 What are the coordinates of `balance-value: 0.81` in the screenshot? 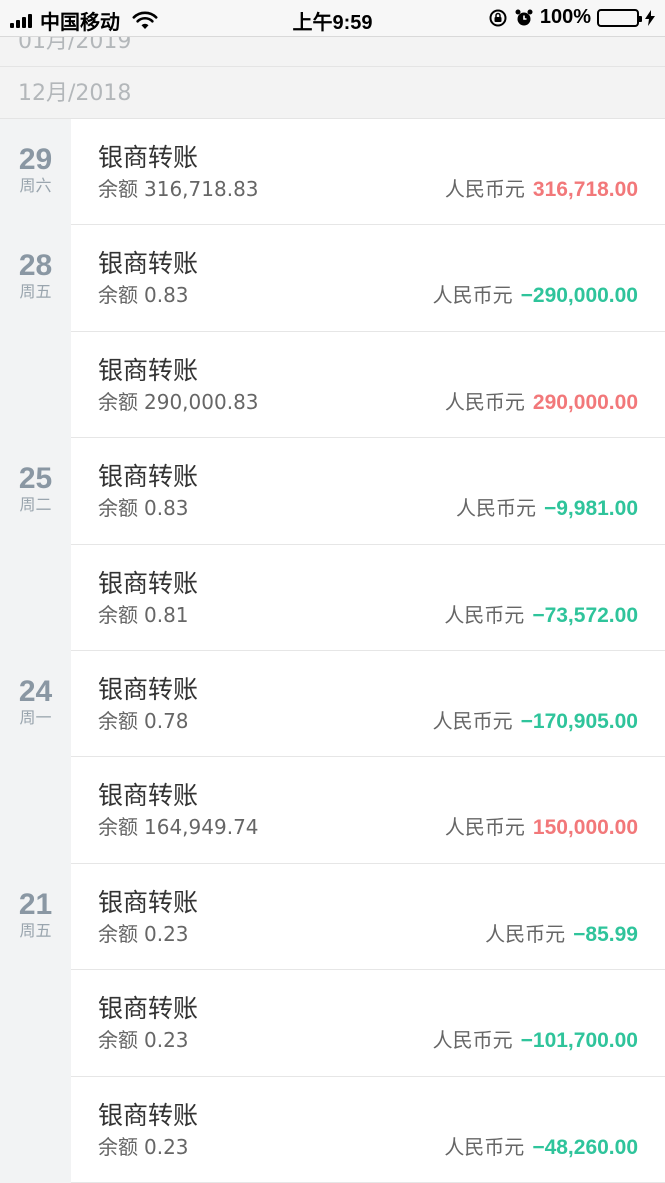 It's located at (166, 614).